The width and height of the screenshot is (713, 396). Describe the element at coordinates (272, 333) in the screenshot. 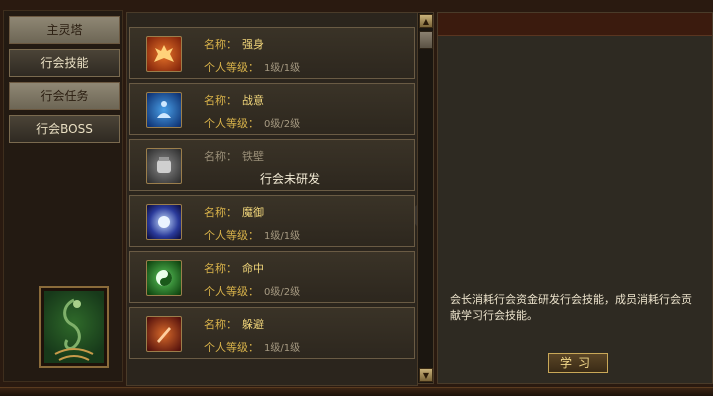

I see `skill-row-evasion: 名称： 躲避 个人等级： 1级/1级` at that location.